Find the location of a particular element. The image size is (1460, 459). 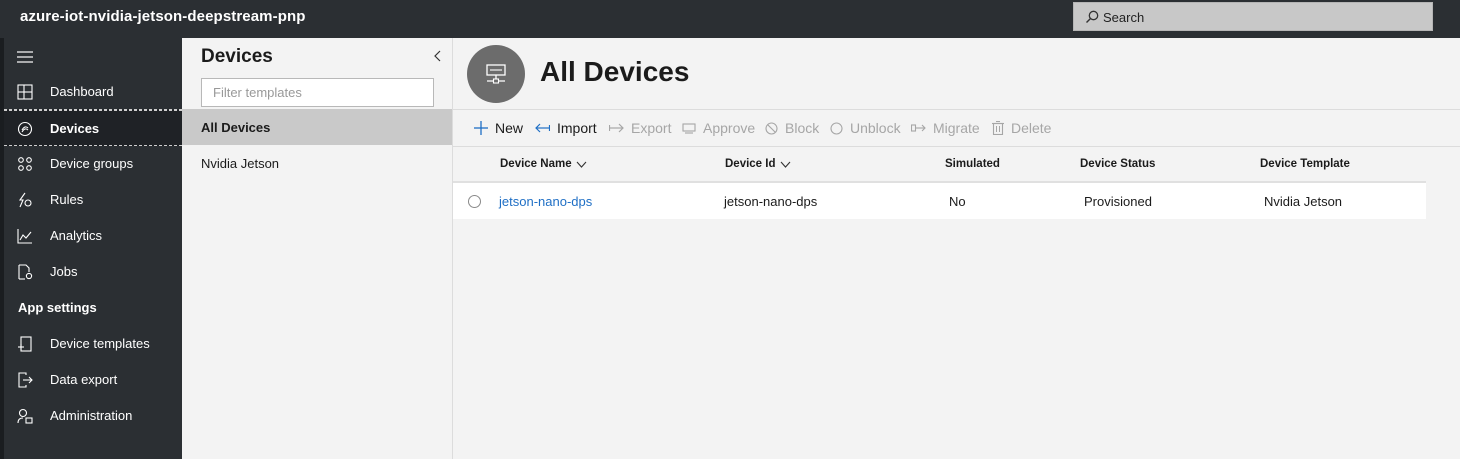

template-item-label: Nvidia Jetson is located at coordinates (240, 163).